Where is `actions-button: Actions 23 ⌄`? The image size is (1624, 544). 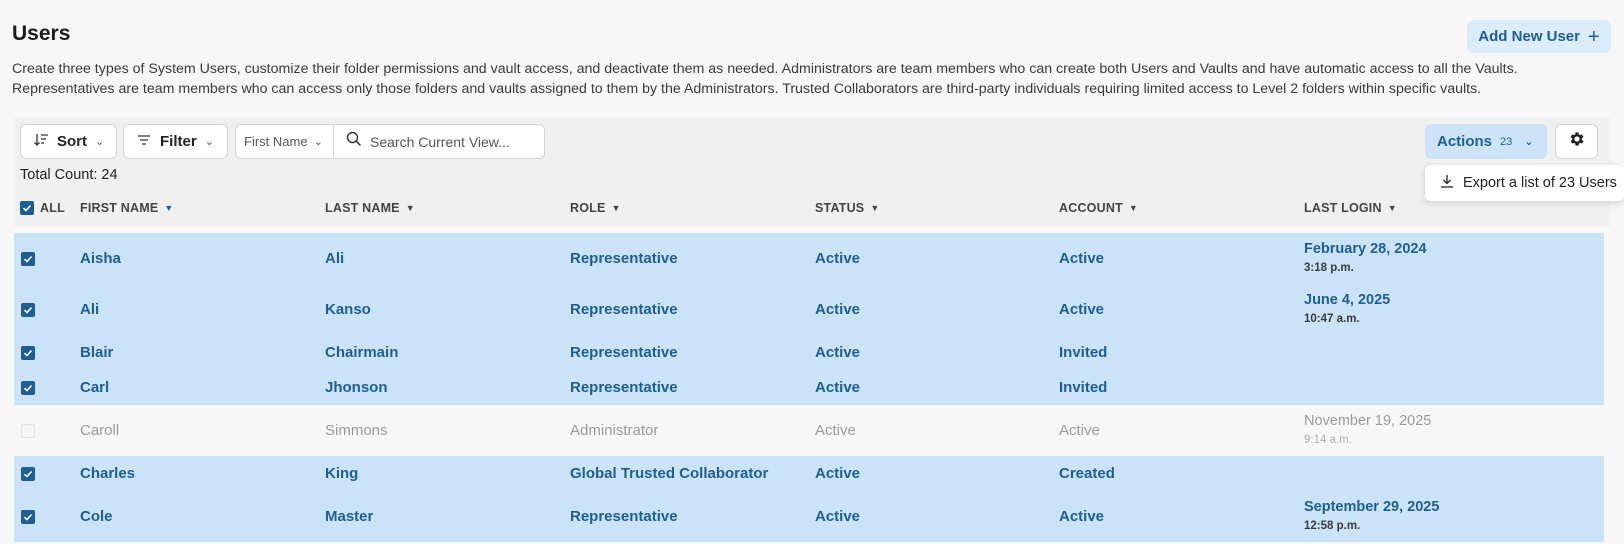
actions-button: Actions 23 ⌄ is located at coordinates (1486, 141).